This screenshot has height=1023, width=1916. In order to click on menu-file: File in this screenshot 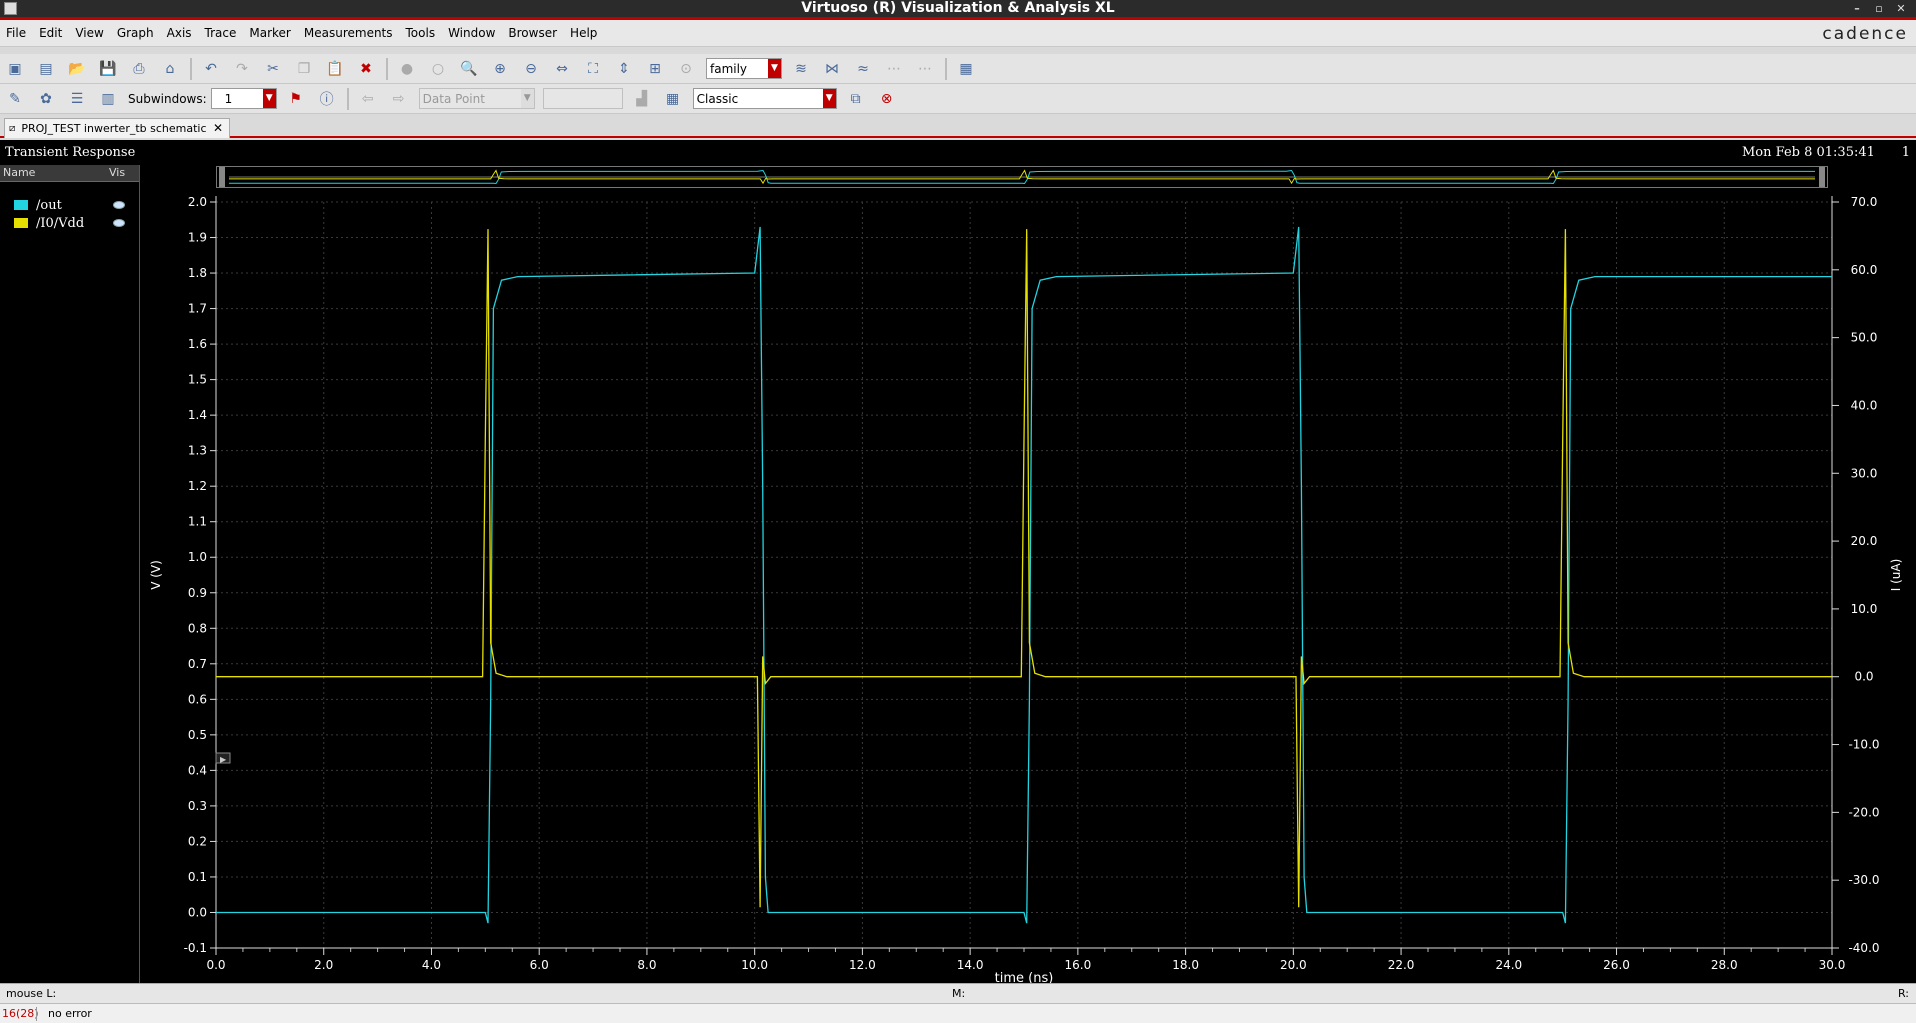, I will do `click(16, 33)`.